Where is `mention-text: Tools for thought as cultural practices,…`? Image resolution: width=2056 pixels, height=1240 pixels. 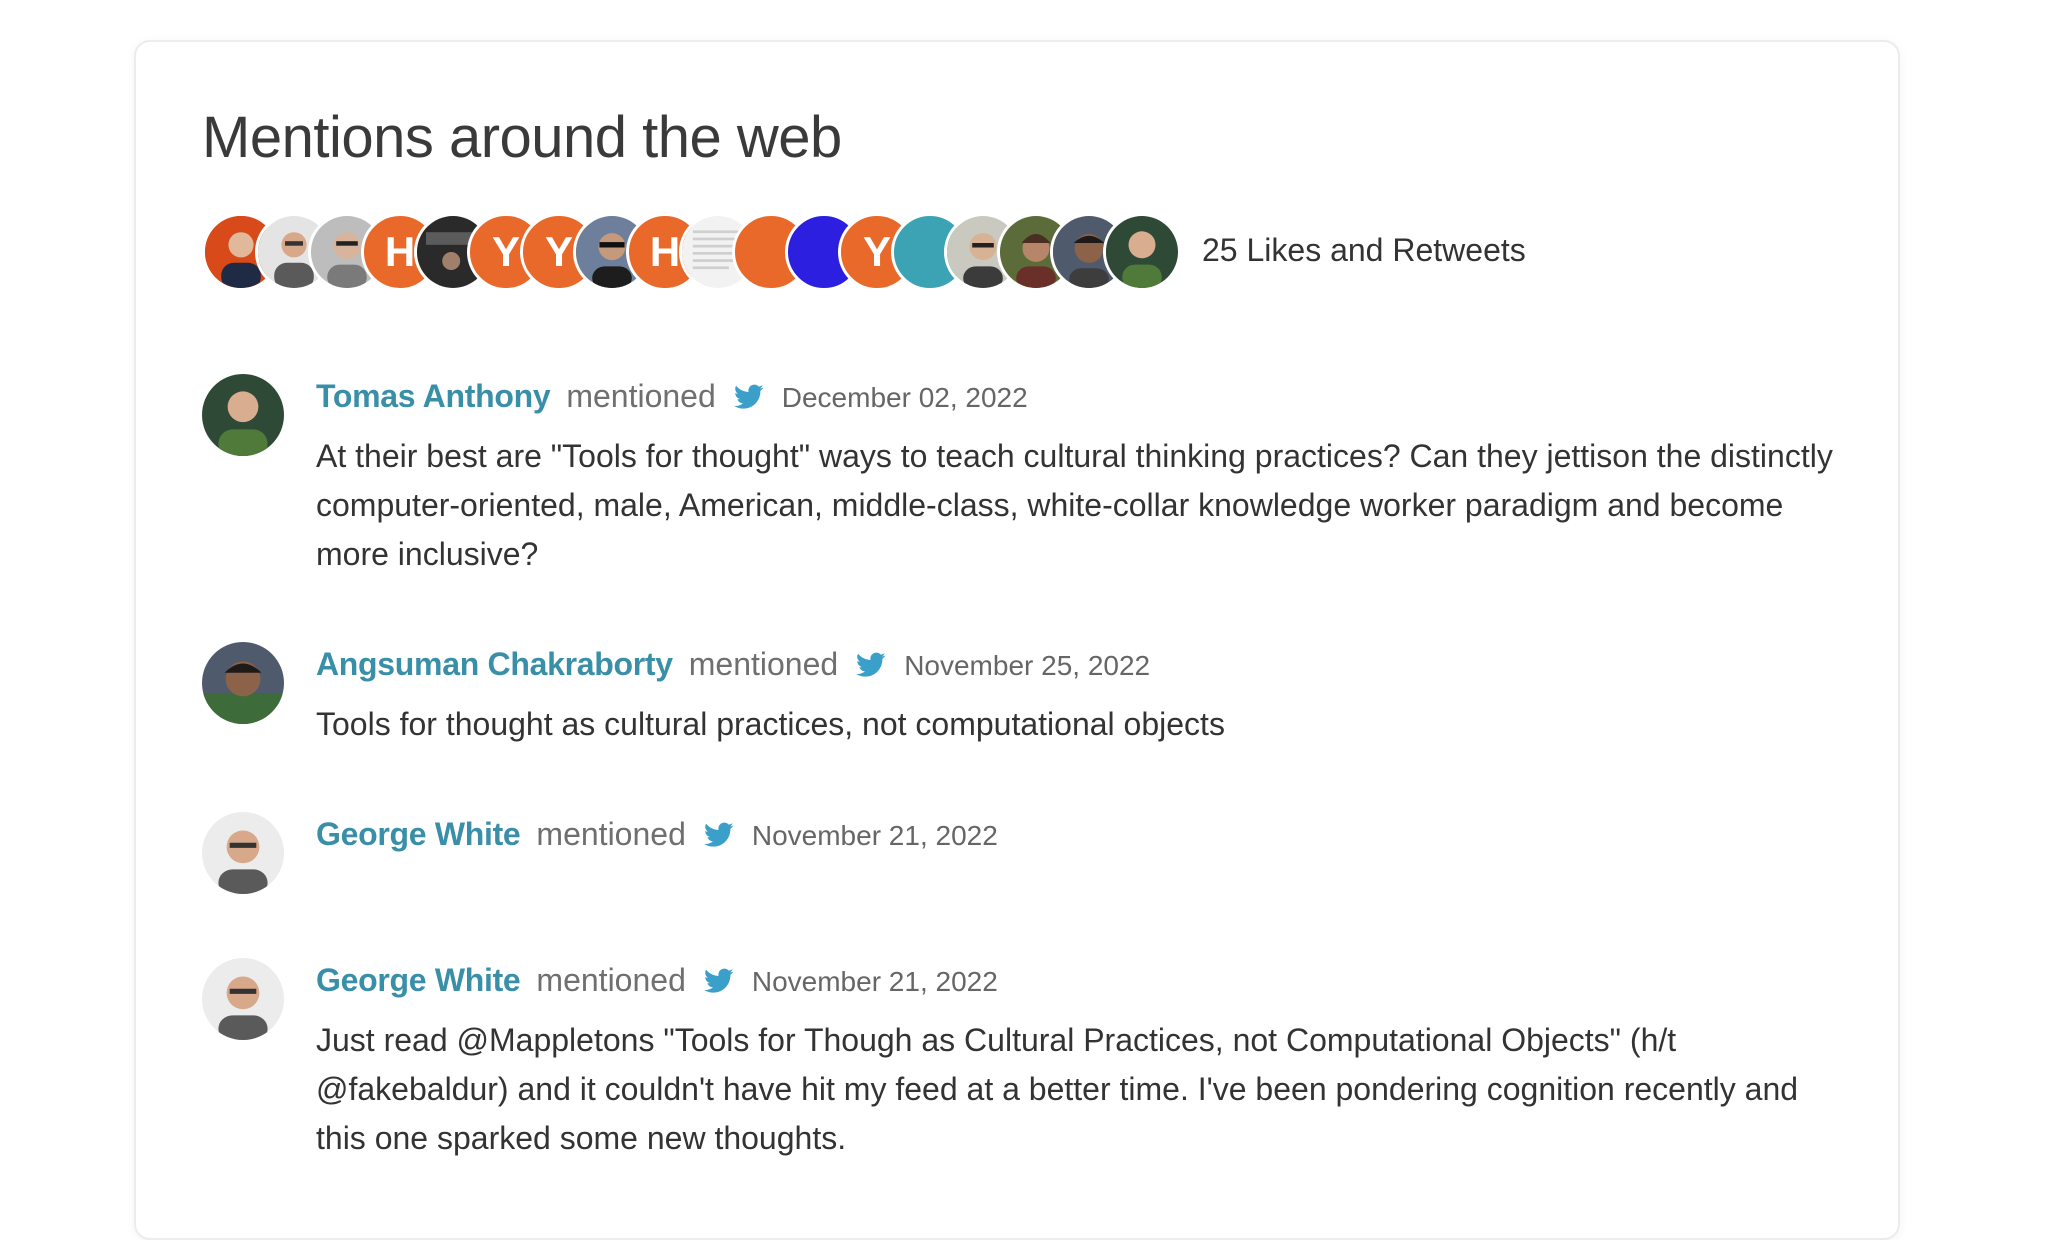
mention-text: Tools for thought as cultural practices,… is located at coordinates (770, 724).